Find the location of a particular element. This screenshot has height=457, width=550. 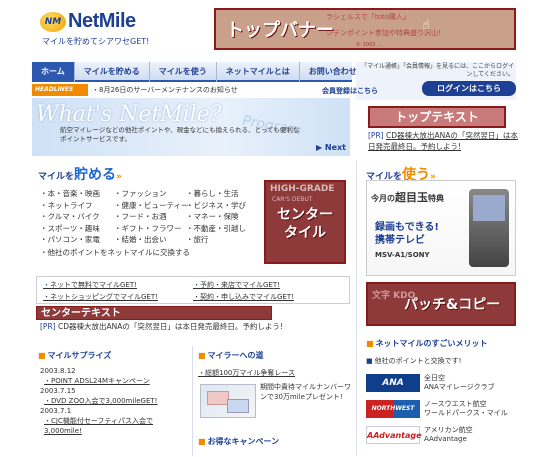

airline-name: 全日空 ANAマイレージクラブ is located at coordinates (459, 383).